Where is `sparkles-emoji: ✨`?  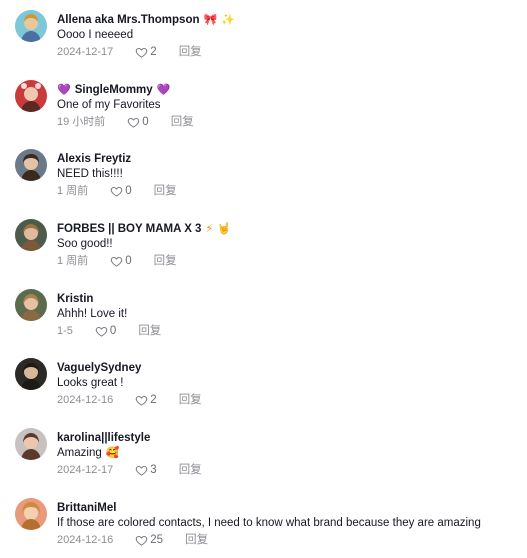
sparkles-emoji: ✨ is located at coordinates (228, 20).